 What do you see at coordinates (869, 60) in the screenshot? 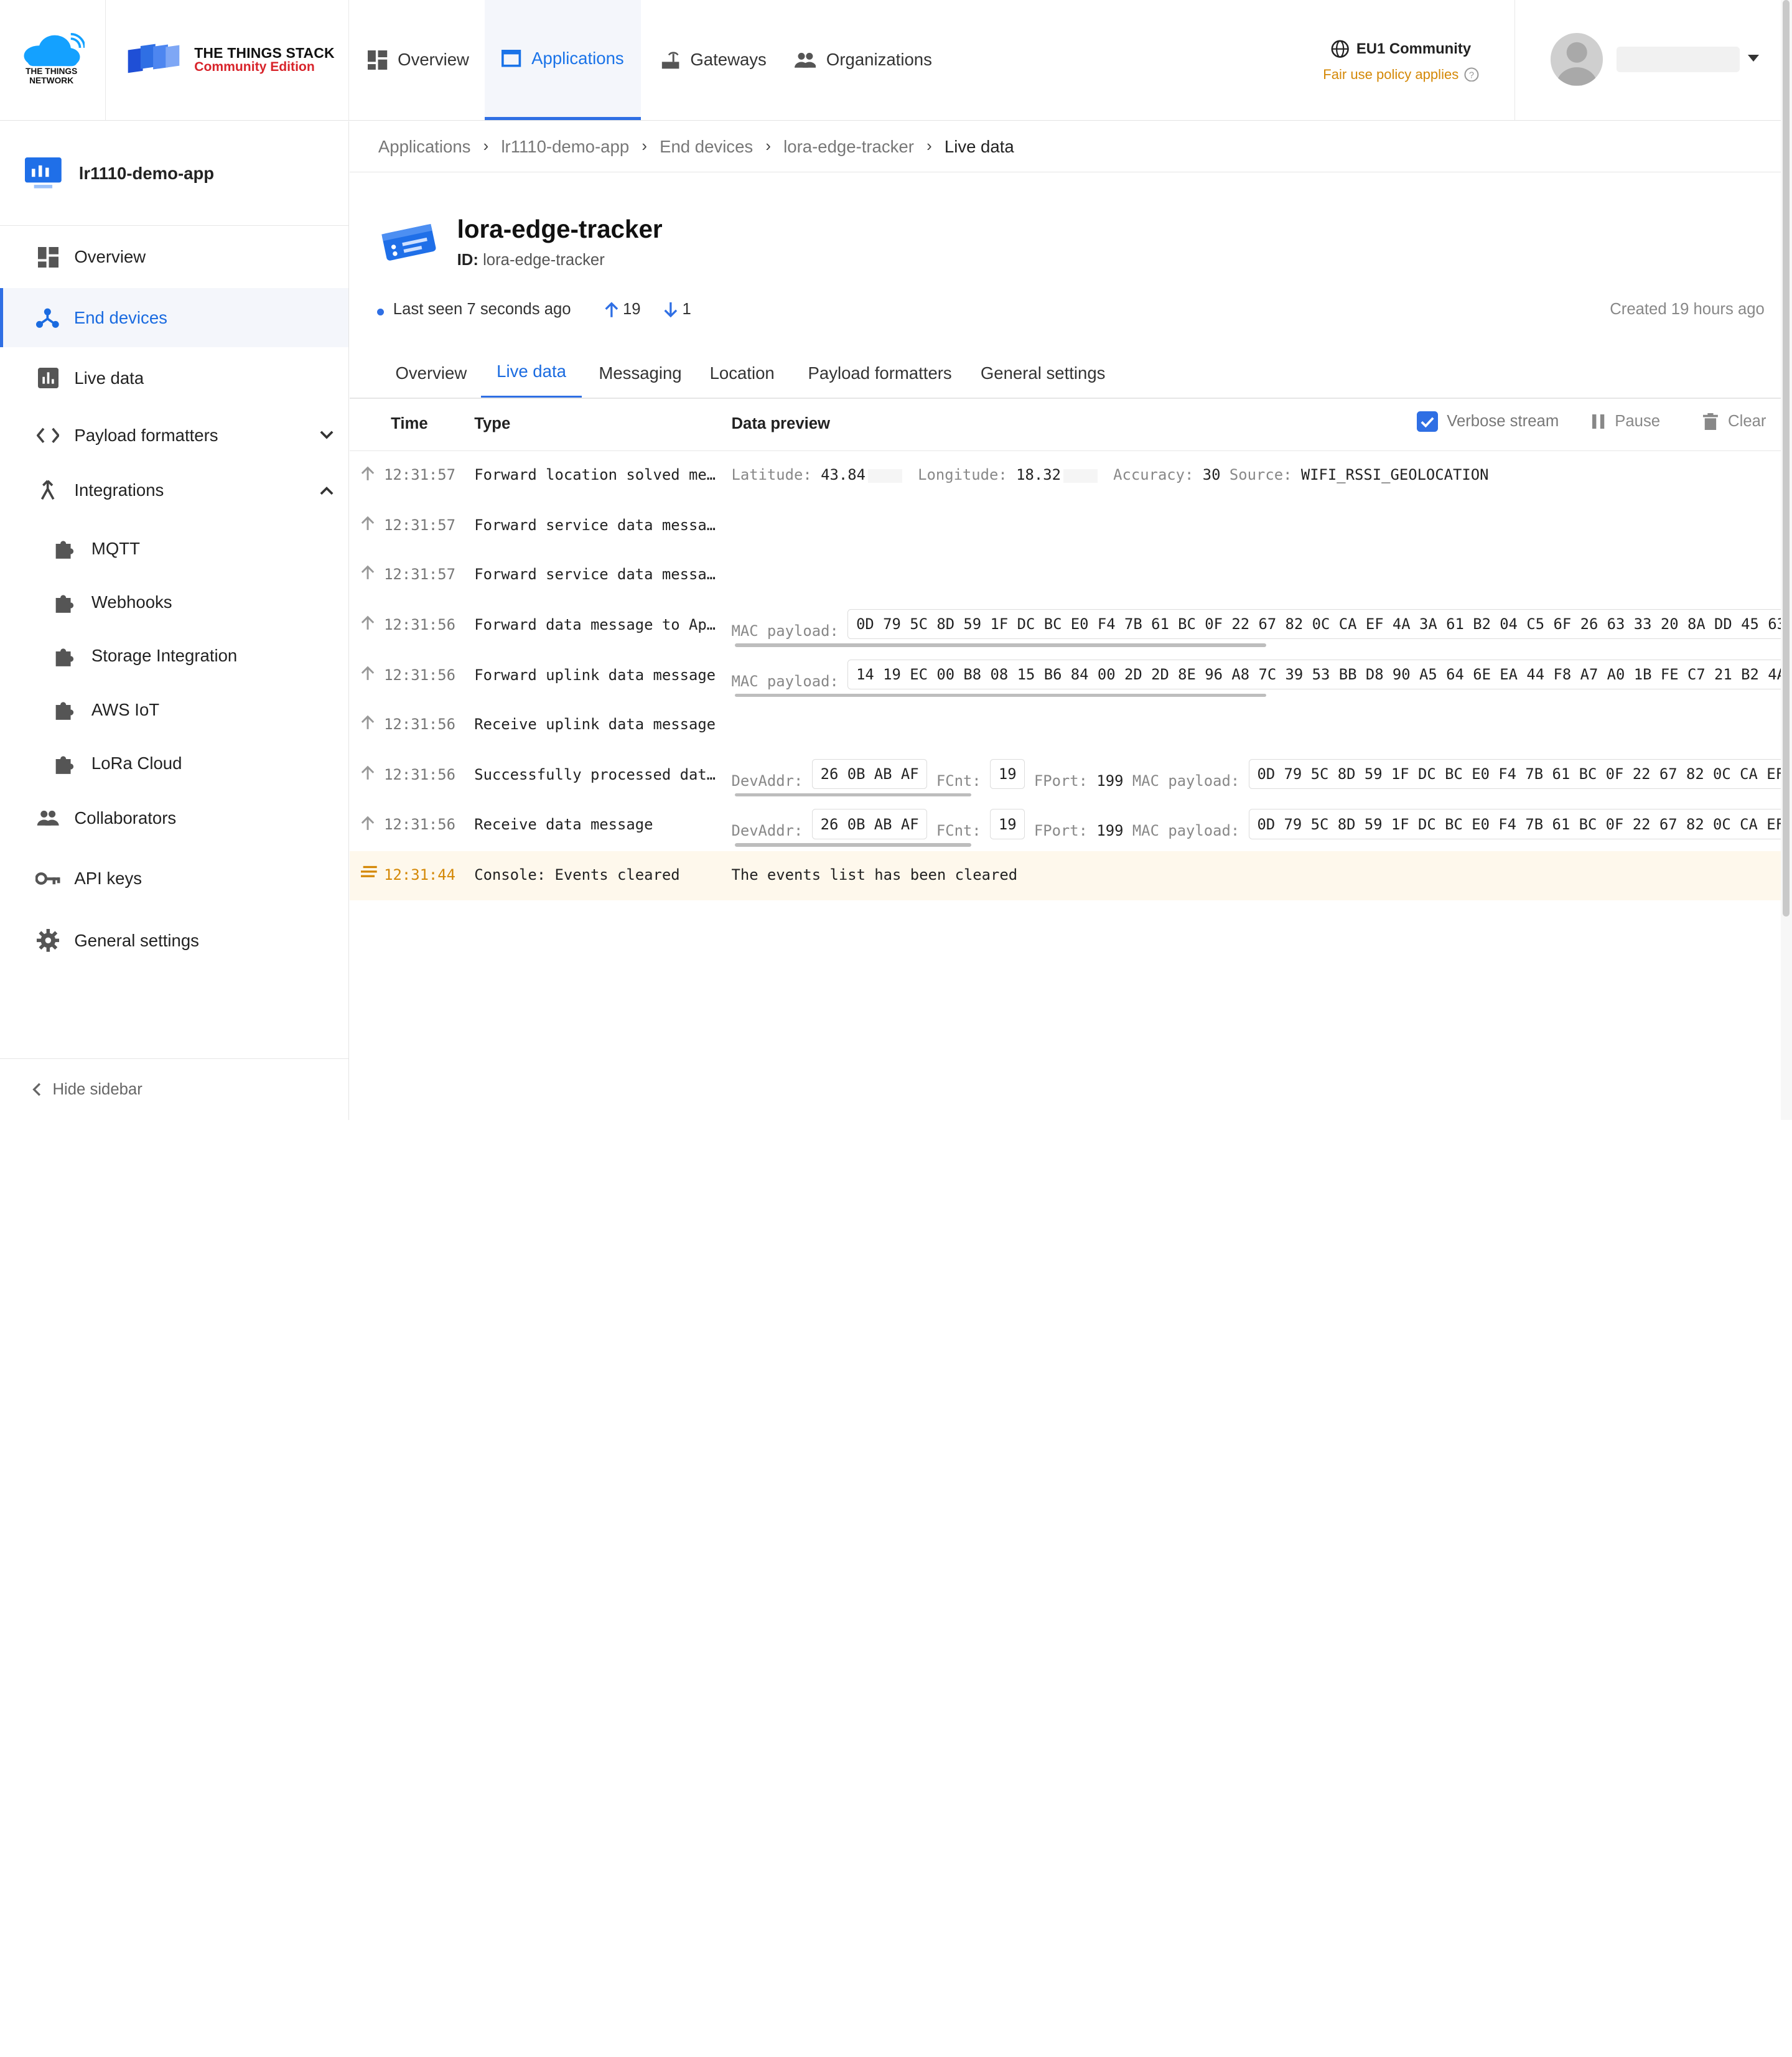
I see `nav-organizations: Organizations` at bounding box center [869, 60].